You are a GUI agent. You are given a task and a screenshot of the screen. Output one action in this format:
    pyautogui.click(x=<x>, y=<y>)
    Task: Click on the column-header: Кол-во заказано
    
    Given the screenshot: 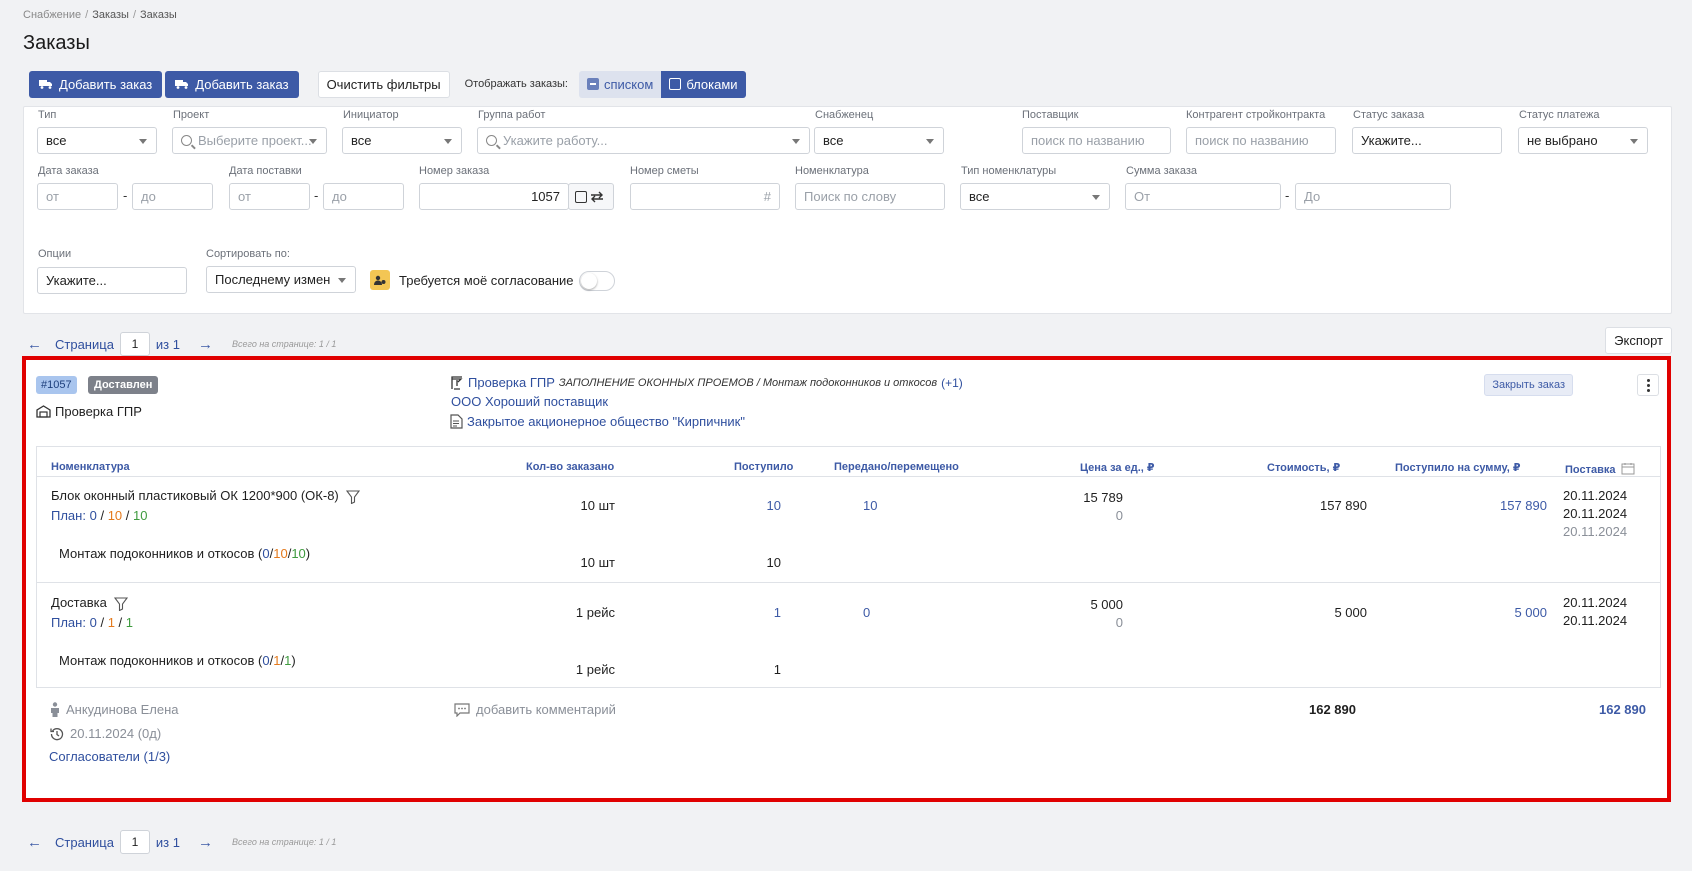 What is the action you would take?
    pyautogui.click(x=570, y=467)
    